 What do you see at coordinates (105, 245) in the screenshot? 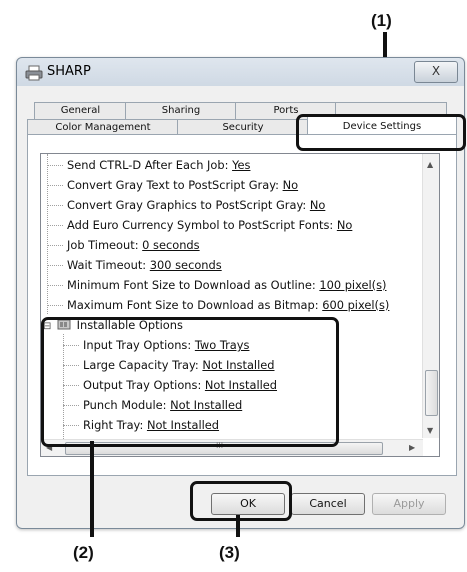
I see `tree-item-label: Job Timeout:` at bounding box center [105, 245].